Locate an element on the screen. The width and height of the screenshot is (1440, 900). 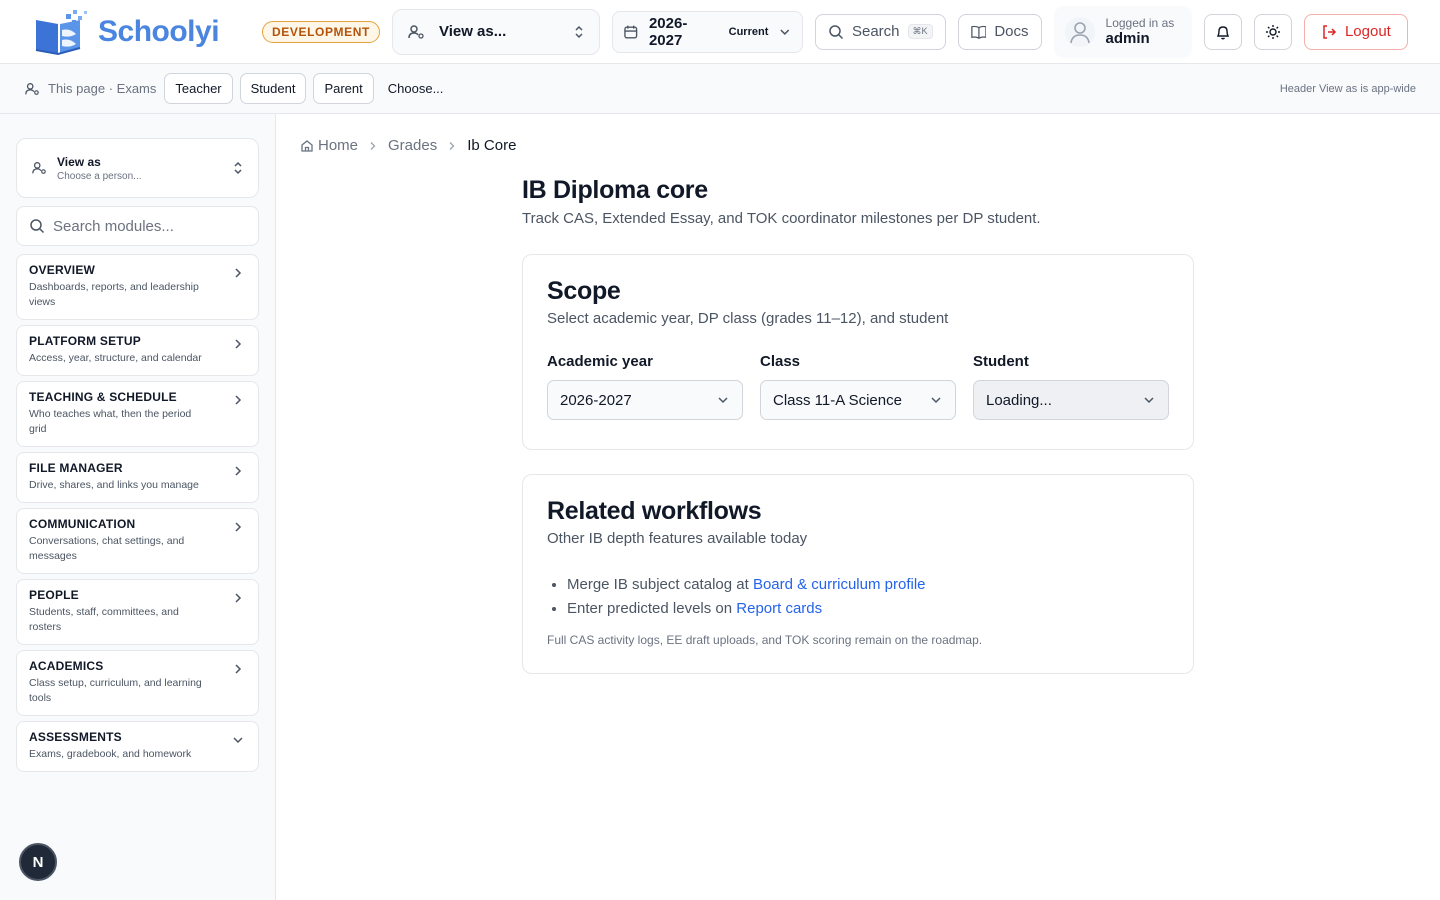
scope-title: Scope is located at coordinates (584, 291).